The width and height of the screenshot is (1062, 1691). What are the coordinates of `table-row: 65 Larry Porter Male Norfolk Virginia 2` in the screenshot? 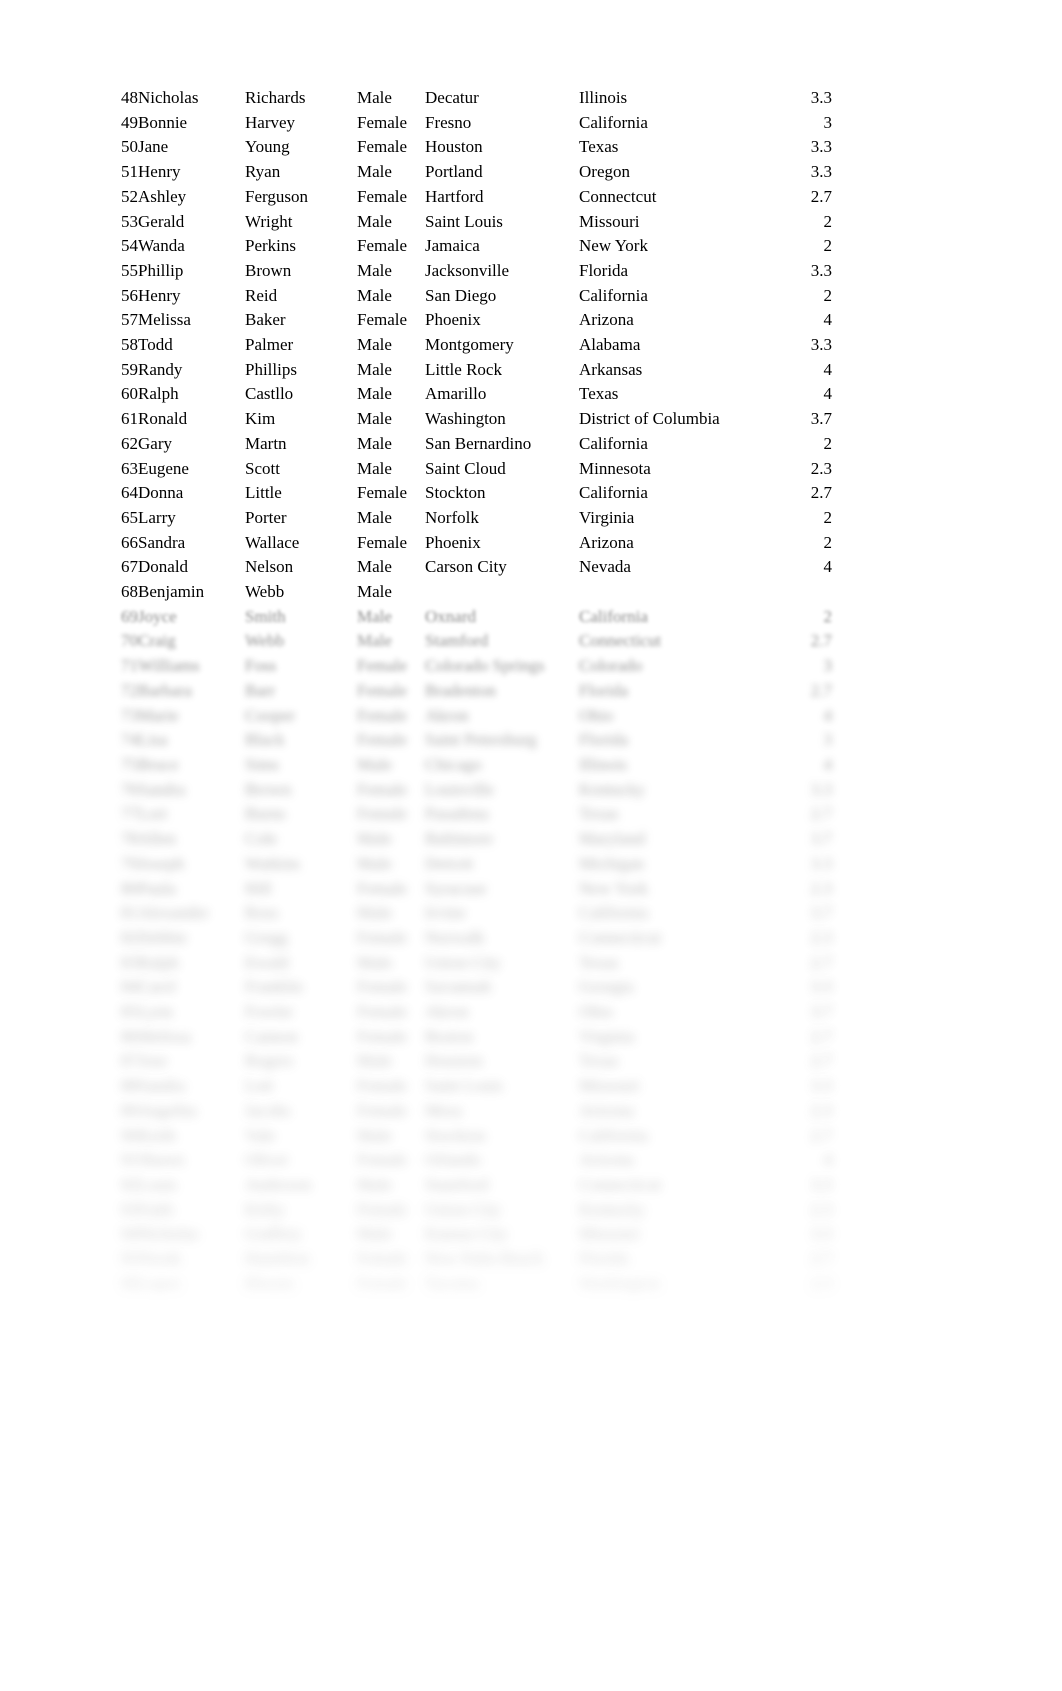 It's located at (472, 518).